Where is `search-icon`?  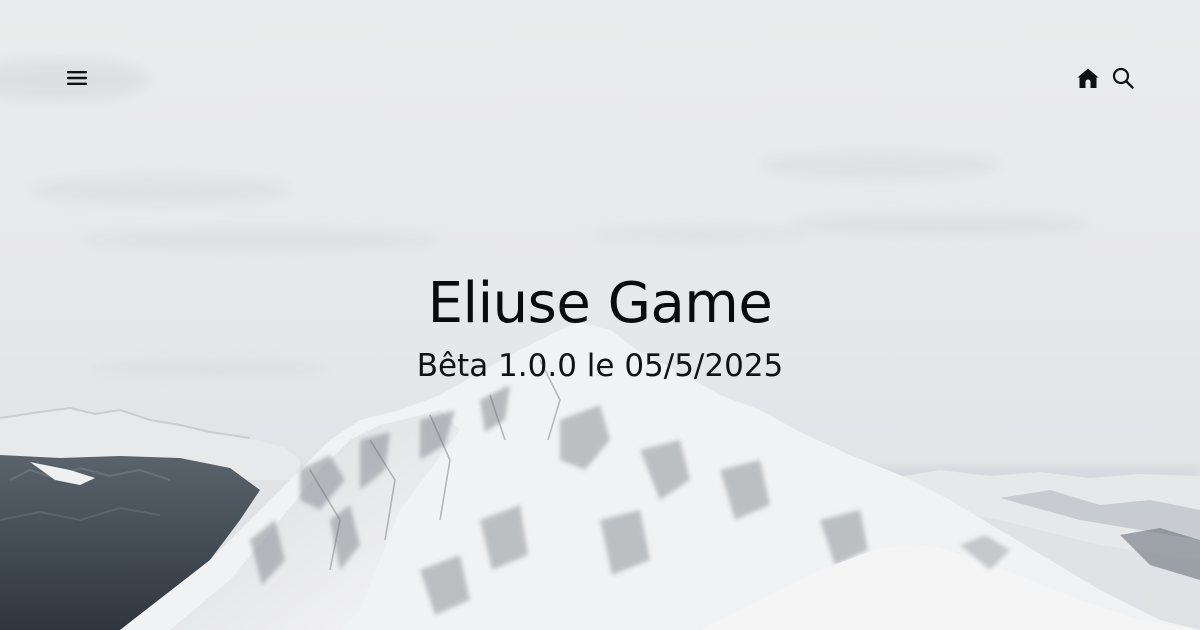
search-icon is located at coordinates (1123, 78).